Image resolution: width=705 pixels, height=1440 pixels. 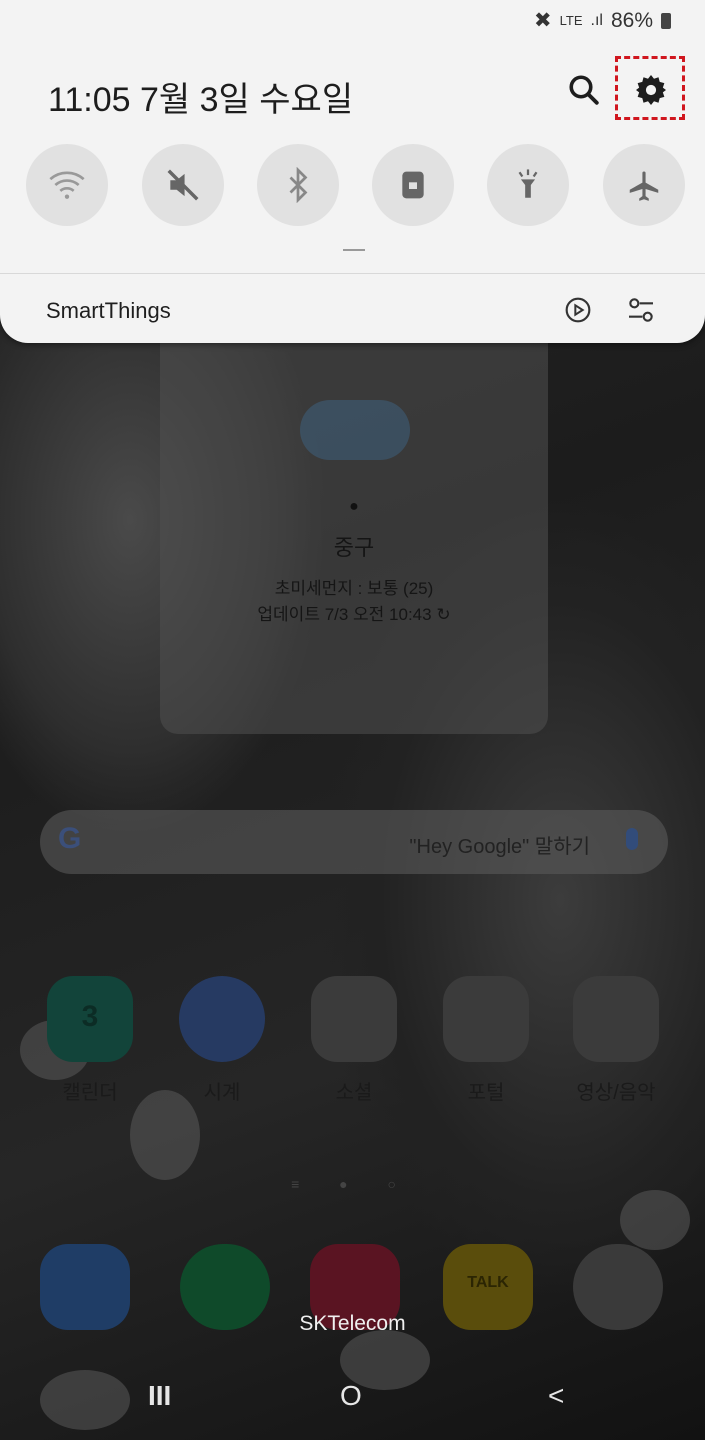 I want to click on status-bar: ✖ LTE .ıl 86%, so click(x=602, y=20).